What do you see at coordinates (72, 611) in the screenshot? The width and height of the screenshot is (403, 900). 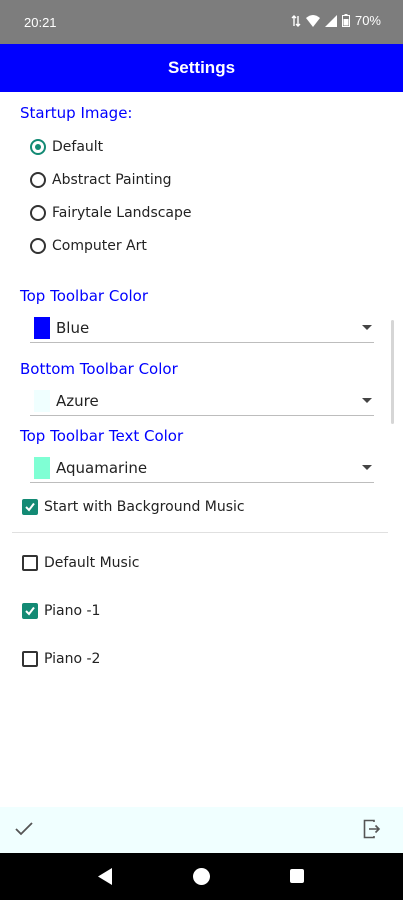 I see `checkbox-label: Piano -1` at bounding box center [72, 611].